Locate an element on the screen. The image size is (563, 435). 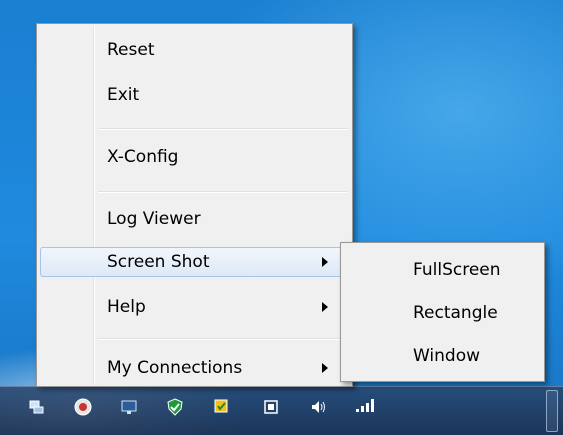
submenu-item-label: FullScreen is located at coordinates (457, 270).